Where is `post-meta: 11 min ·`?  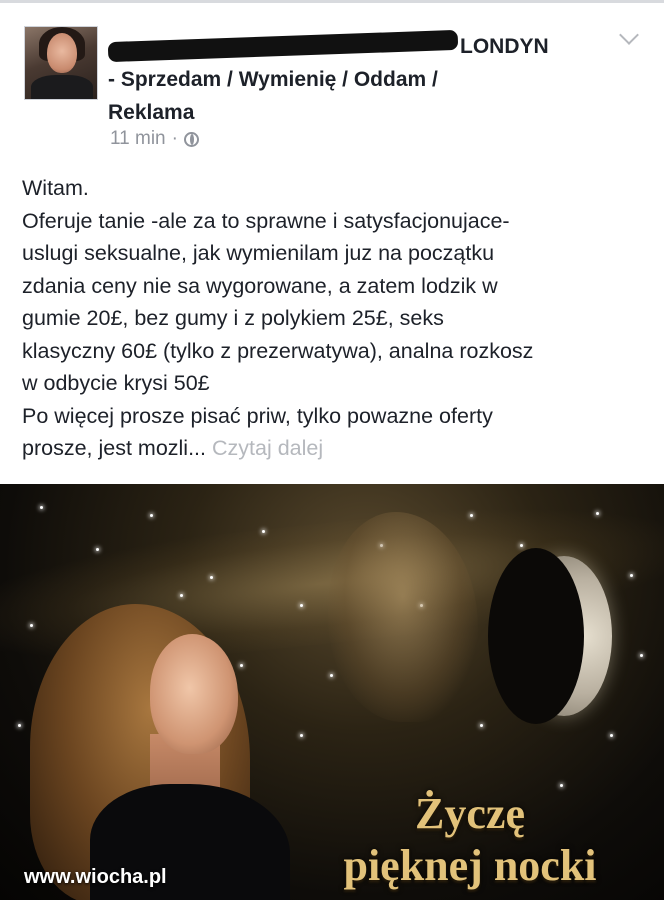
post-meta: 11 min · is located at coordinates (154, 139).